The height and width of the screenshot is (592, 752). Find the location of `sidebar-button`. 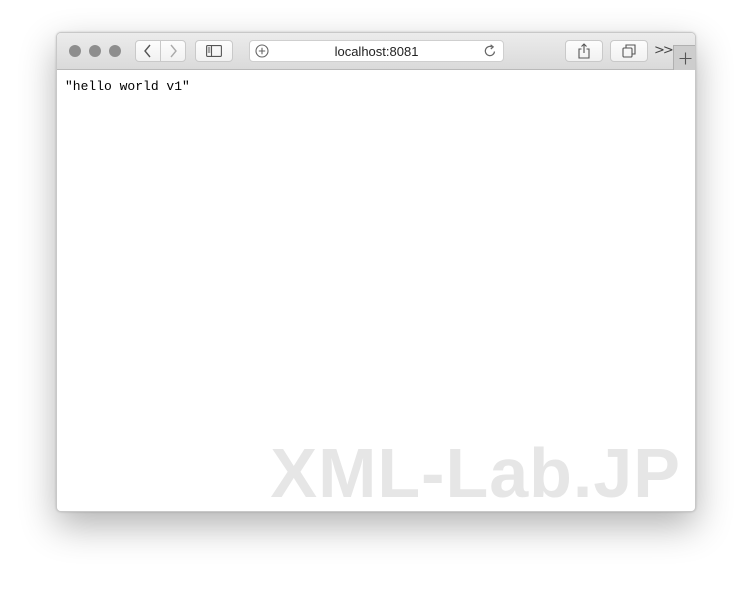

sidebar-button is located at coordinates (214, 51).